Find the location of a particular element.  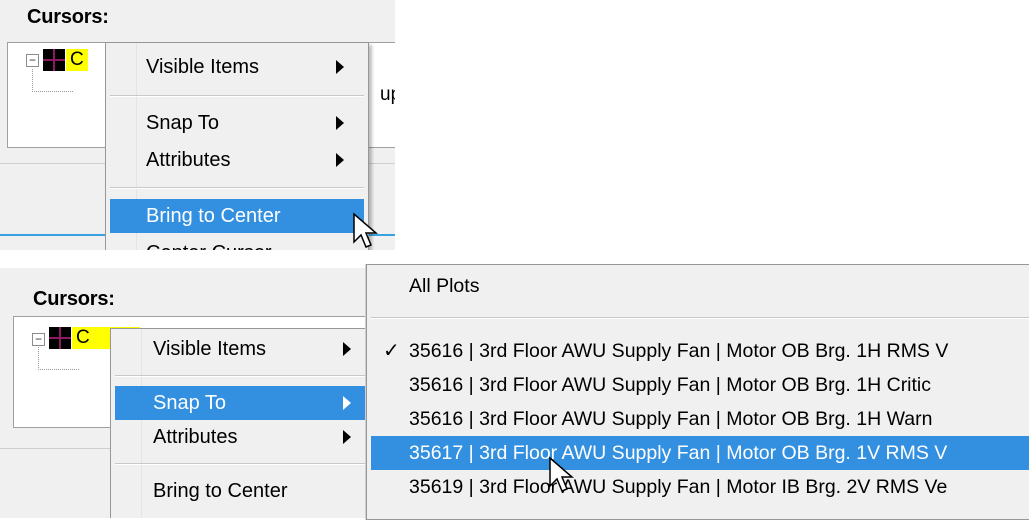

submenu-item-label: All Plots is located at coordinates (444, 286).